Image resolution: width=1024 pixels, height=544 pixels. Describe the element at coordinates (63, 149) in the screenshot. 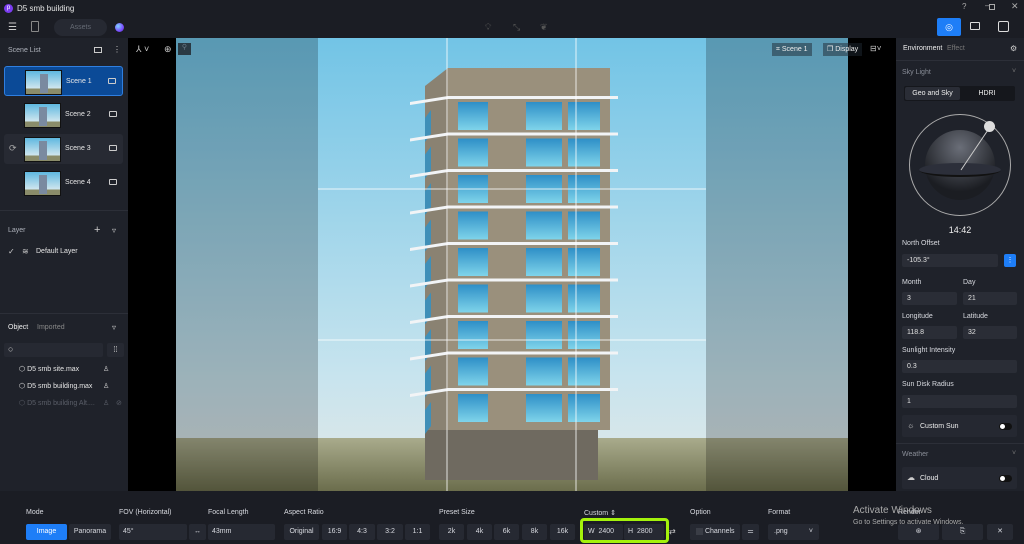

I see `scene-item: ⟳ Scene 3` at that location.